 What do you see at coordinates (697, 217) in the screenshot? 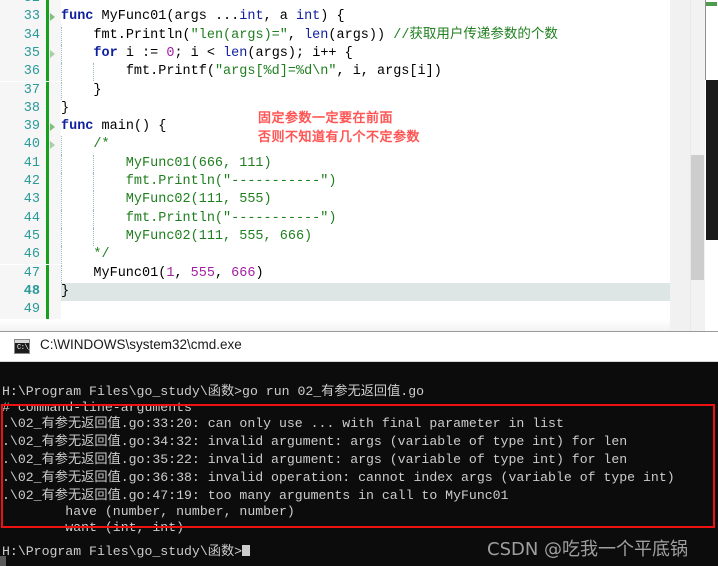
I see `editor-scrollbar-thumb` at bounding box center [697, 217].